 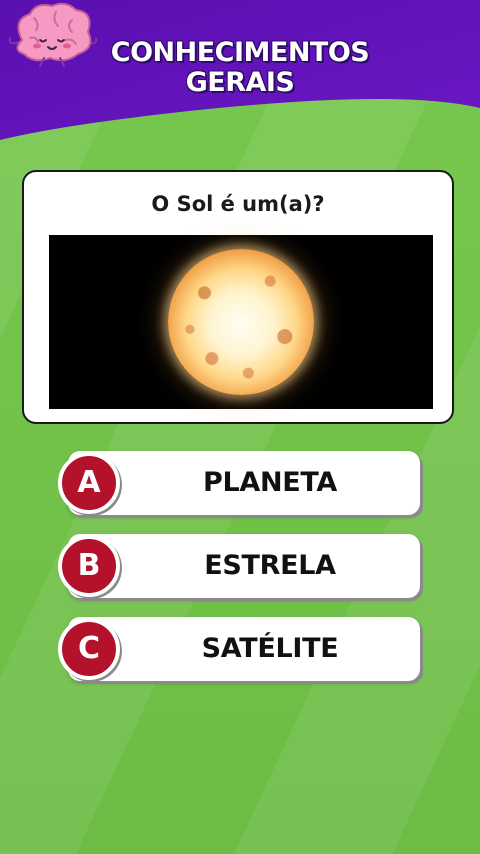 I want to click on answer-letter: A, so click(x=89, y=482).